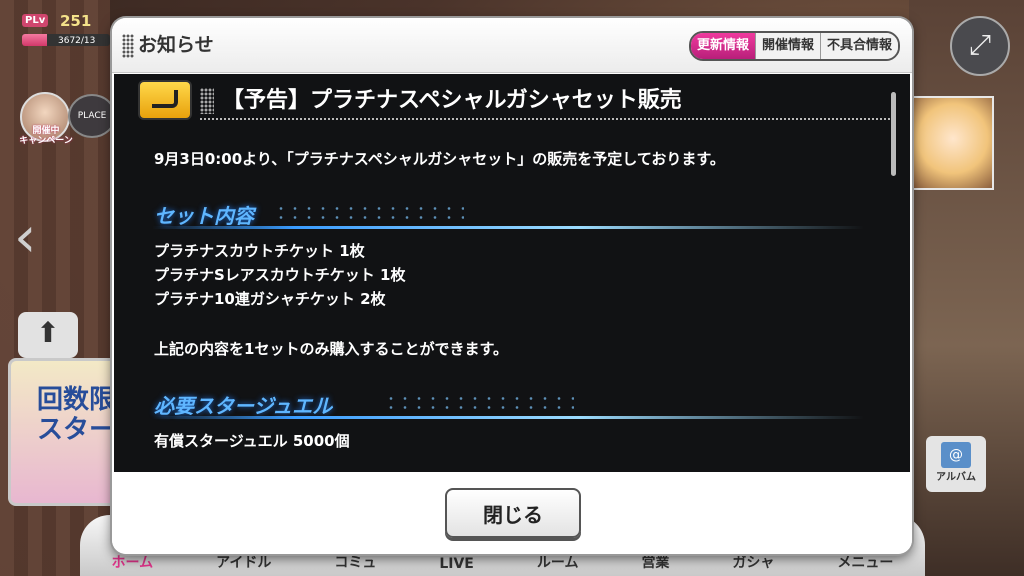 This screenshot has width=1024, height=576. I want to click on plv-badge: PLv, so click(35, 20).